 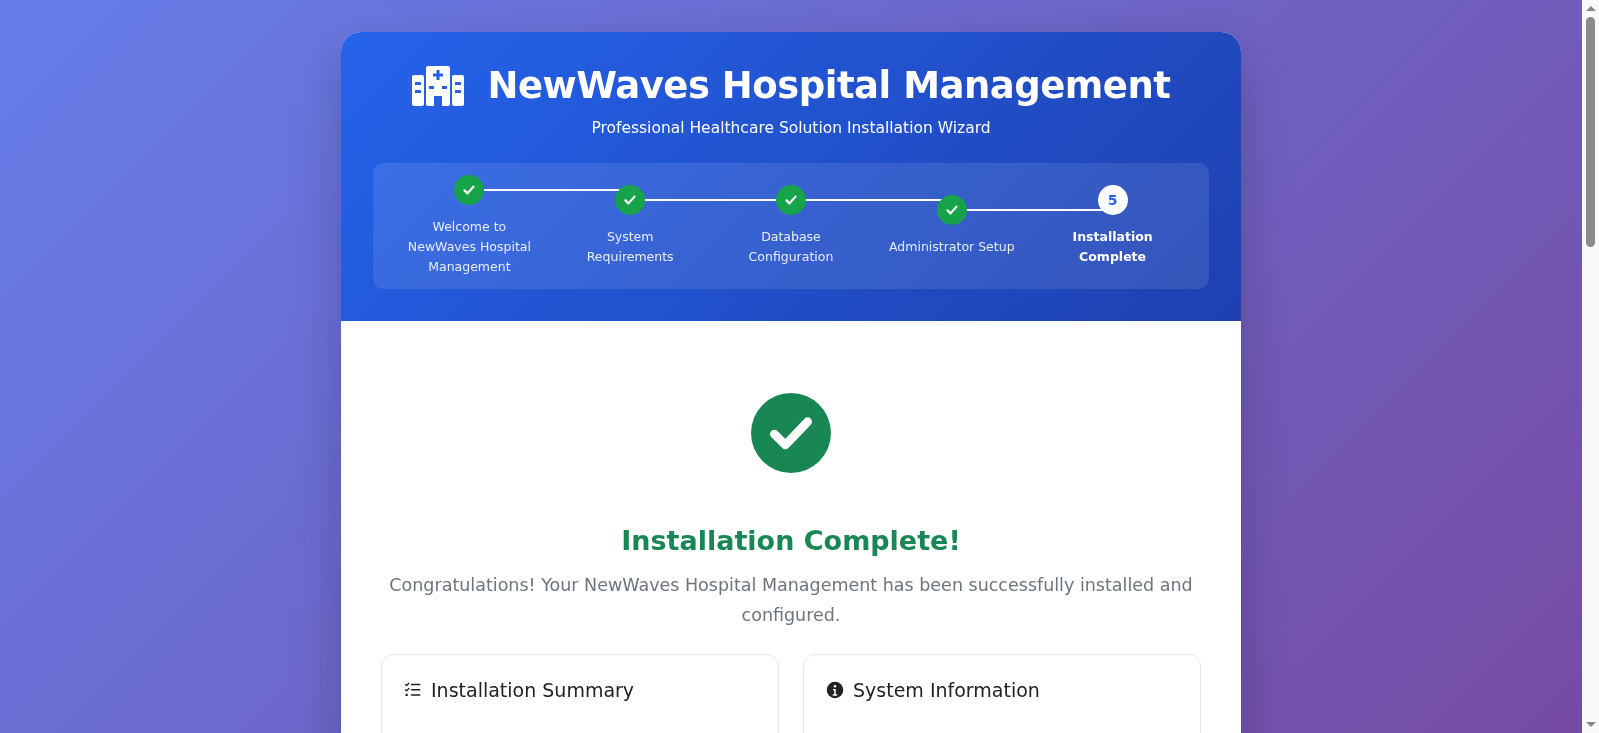 What do you see at coordinates (791, 433) in the screenshot?
I see `success-check-icon` at bounding box center [791, 433].